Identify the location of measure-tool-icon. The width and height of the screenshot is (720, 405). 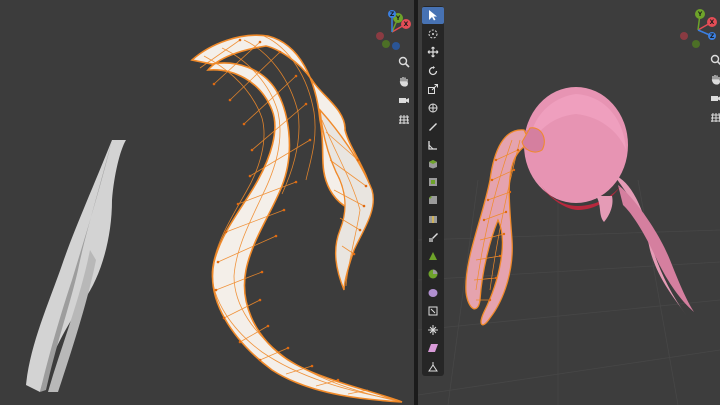
(433, 145).